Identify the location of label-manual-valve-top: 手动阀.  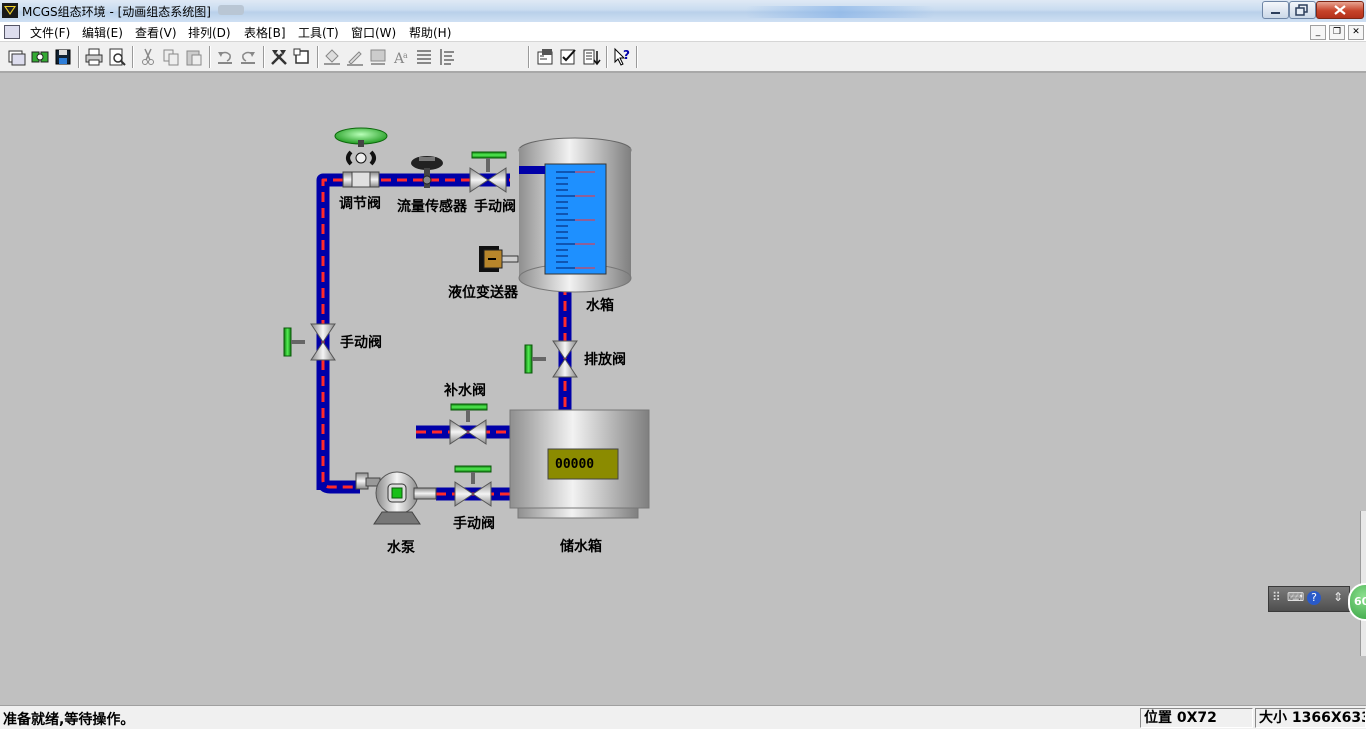
(495, 206).